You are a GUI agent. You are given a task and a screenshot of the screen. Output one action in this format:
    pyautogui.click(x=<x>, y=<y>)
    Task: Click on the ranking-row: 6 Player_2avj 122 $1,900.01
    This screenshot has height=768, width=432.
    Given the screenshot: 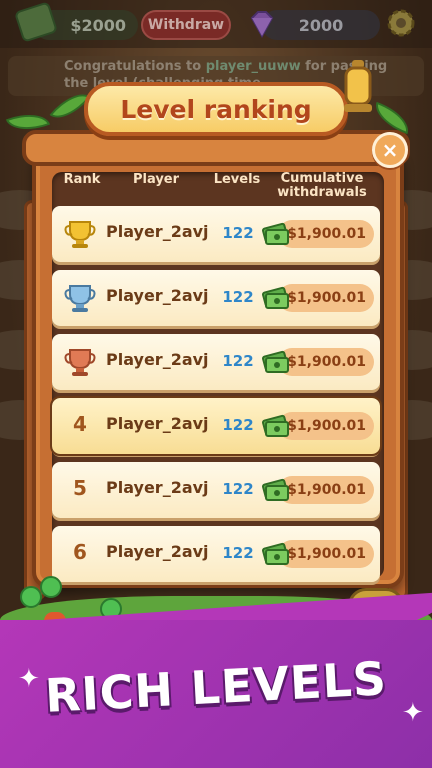 What is the action you would take?
    pyautogui.click(x=216, y=554)
    